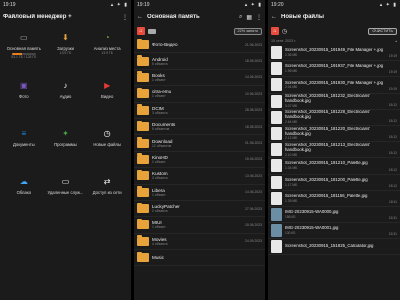  Describe the element at coordinates (253, 61) in the screenshot. I see `folder-date: 18.05.2023` at that location.